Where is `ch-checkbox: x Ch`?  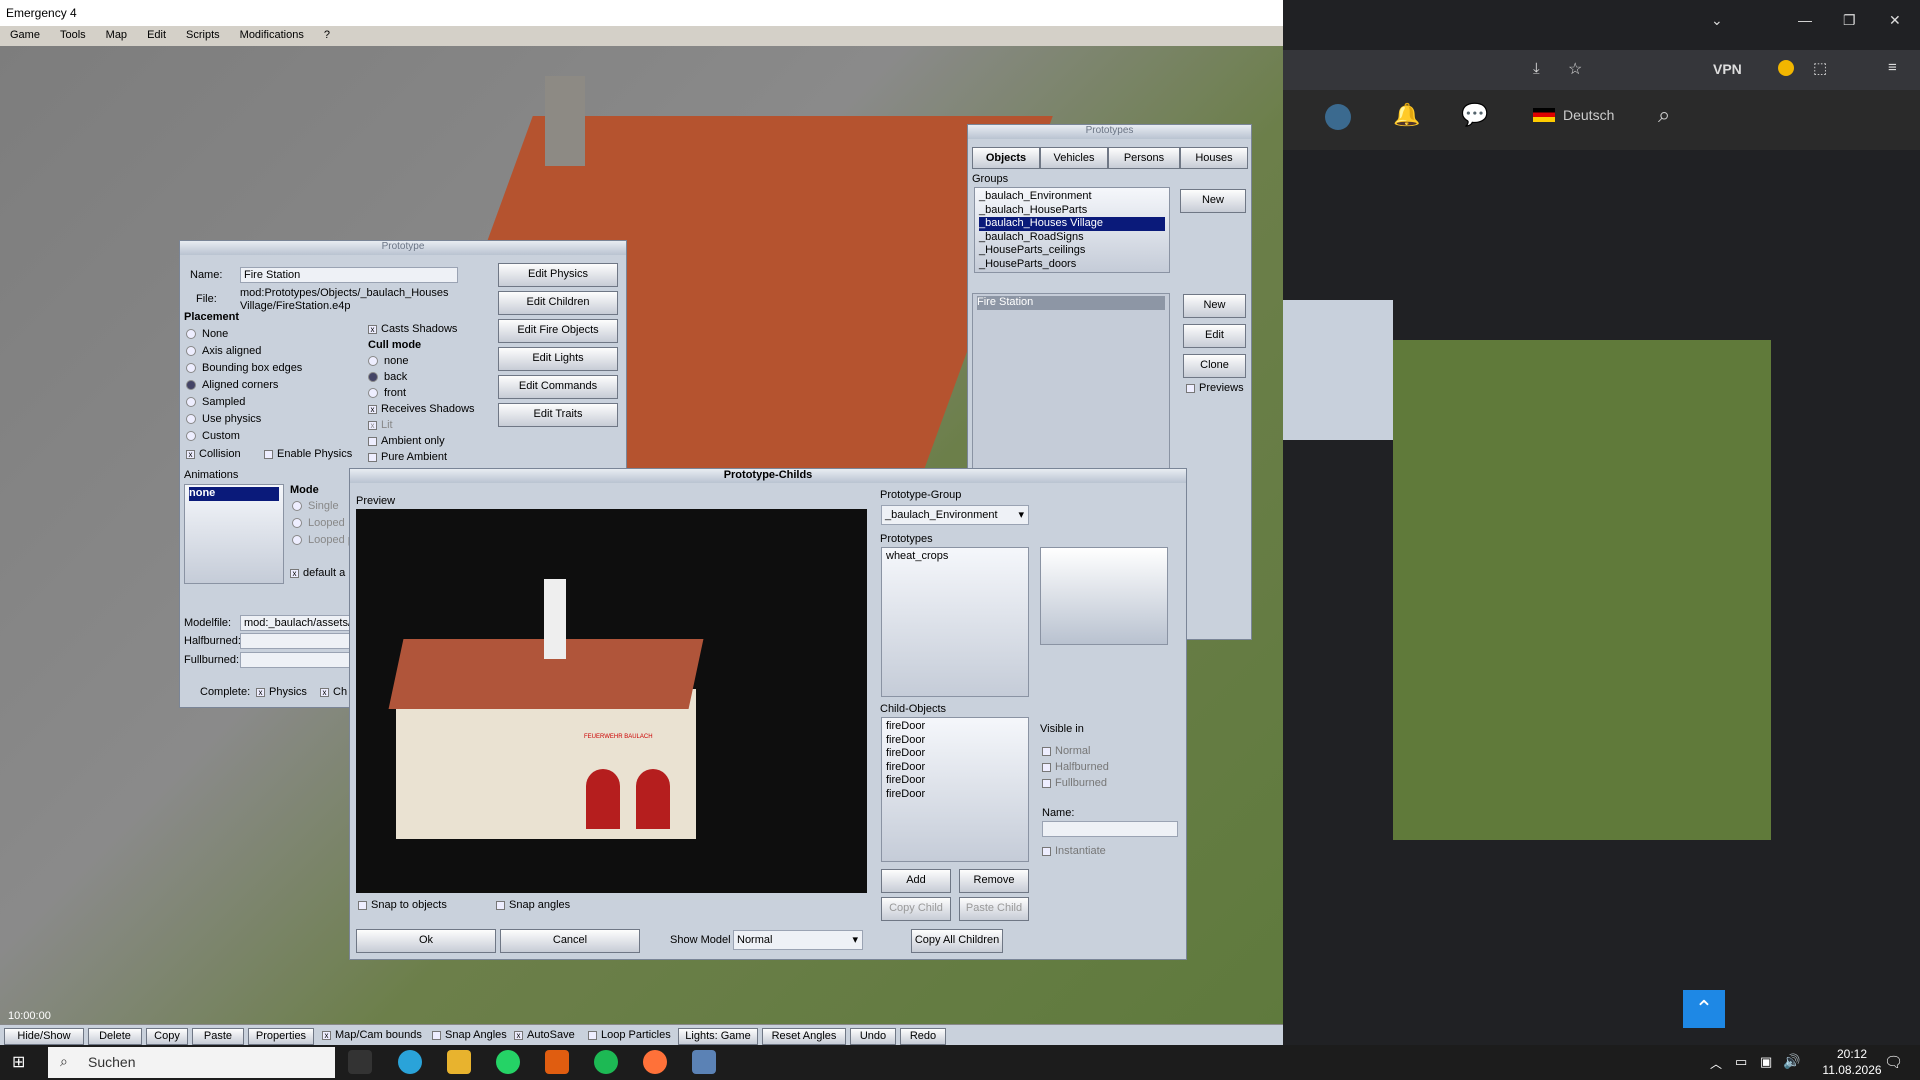
ch-checkbox: x Ch is located at coordinates (333, 692).